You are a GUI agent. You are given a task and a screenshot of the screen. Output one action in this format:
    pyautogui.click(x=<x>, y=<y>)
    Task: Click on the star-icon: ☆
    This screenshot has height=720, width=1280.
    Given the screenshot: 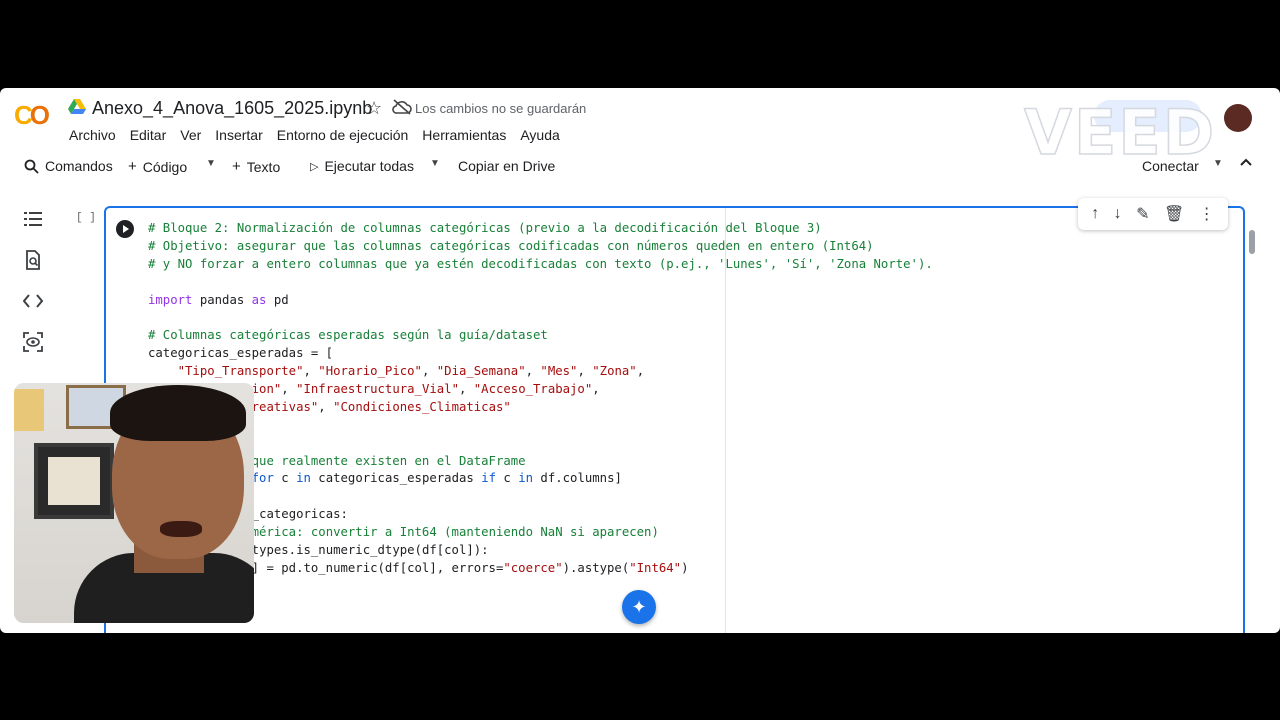 What is the action you would take?
    pyautogui.click(x=374, y=108)
    